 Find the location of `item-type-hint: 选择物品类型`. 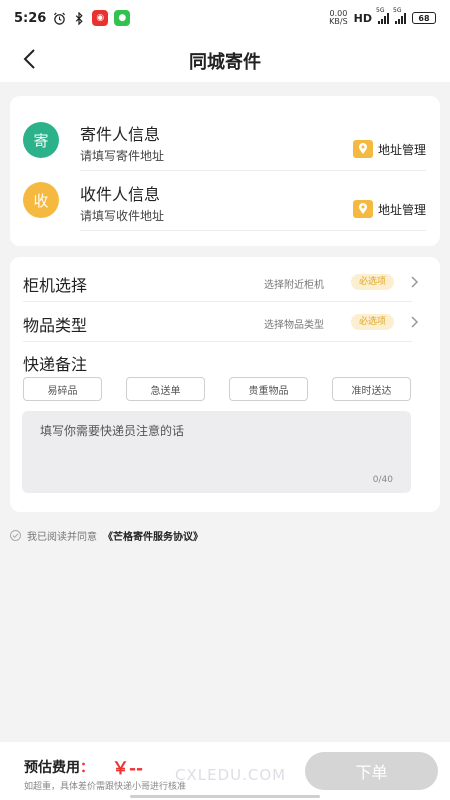

item-type-hint: 选择物品类型 is located at coordinates (294, 325).